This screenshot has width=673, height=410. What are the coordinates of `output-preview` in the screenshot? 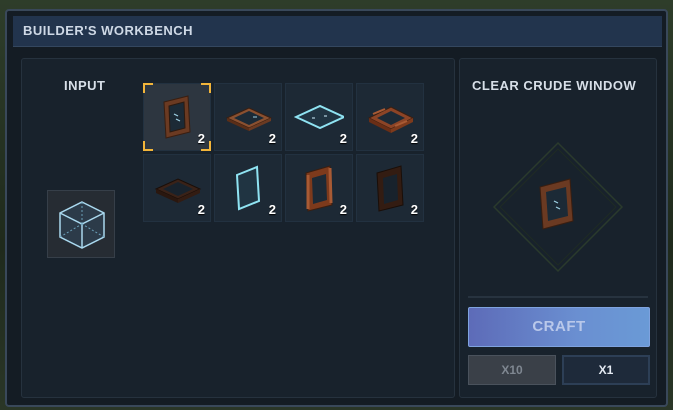 It's located at (558, 207).